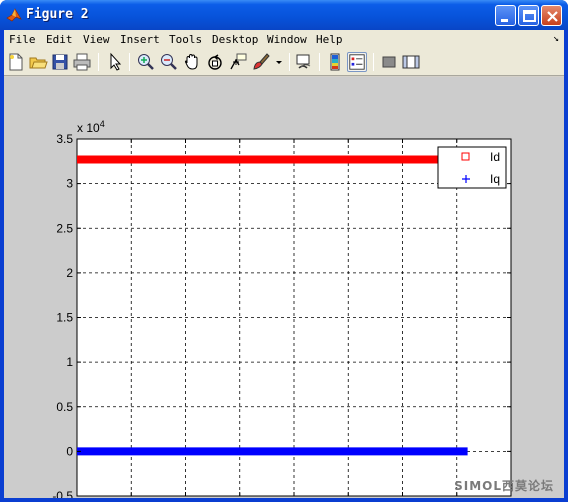  I want to click on legend: Id Iq, so click(472, 167).